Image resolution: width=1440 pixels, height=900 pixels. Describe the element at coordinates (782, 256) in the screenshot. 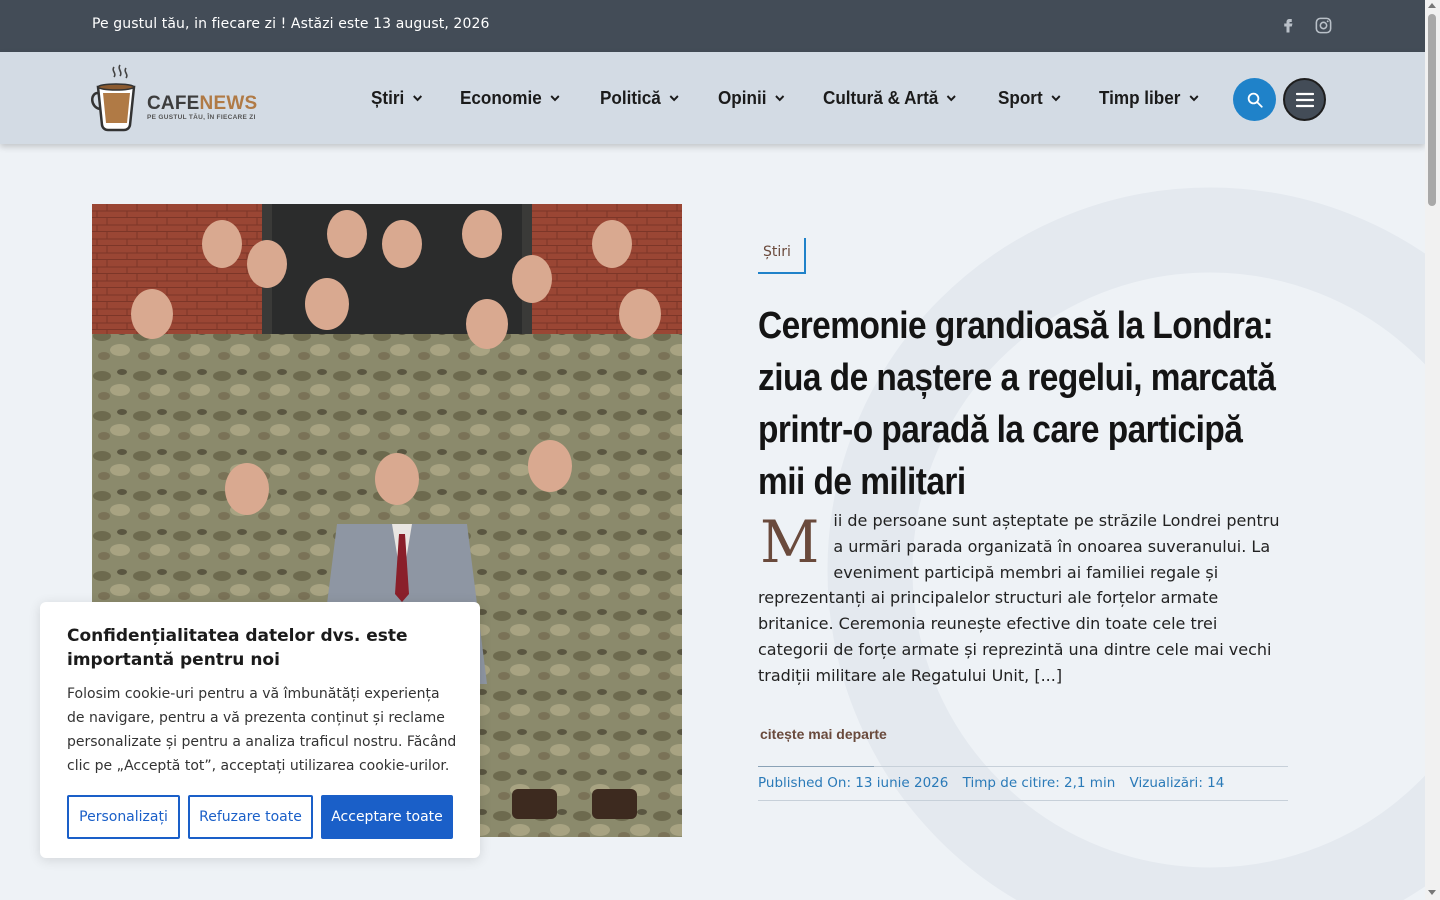

I see `category-tag: Știri` at that location.